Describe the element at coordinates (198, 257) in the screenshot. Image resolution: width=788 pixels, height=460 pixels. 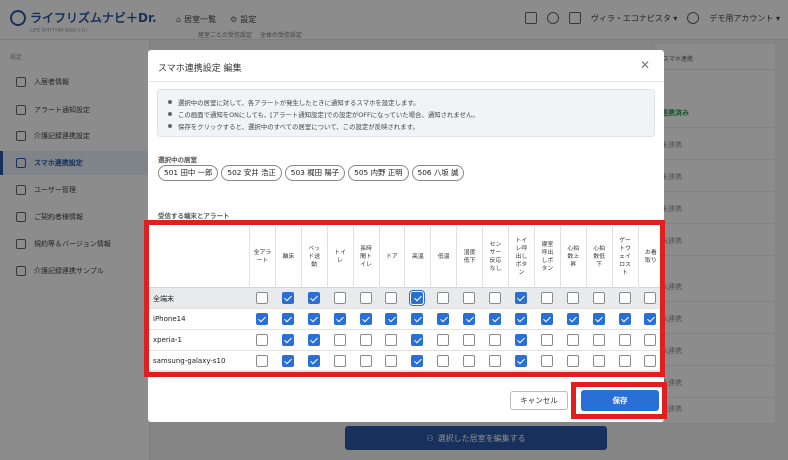
I see `matrix-corner` at that location.